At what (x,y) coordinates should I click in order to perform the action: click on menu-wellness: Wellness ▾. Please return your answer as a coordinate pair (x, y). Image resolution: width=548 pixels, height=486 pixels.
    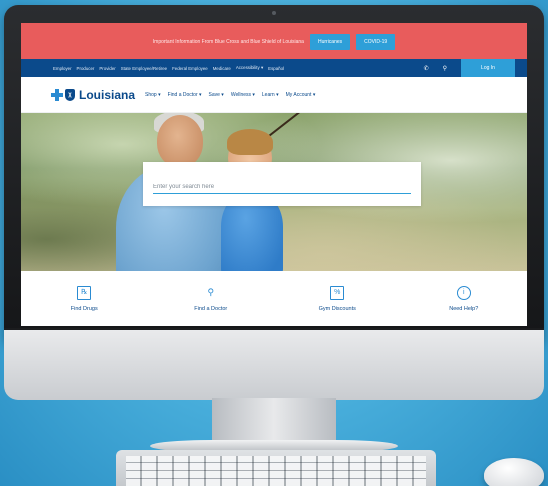
    Looking at the image, I should click on (243, 95).